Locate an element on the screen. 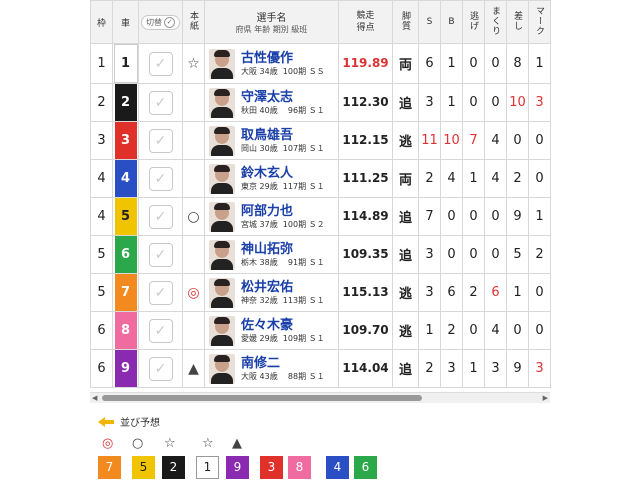 Image resolution: width=640 pixels, height=480 pixels. running-style: 両 is located at coordinates (405, 65).